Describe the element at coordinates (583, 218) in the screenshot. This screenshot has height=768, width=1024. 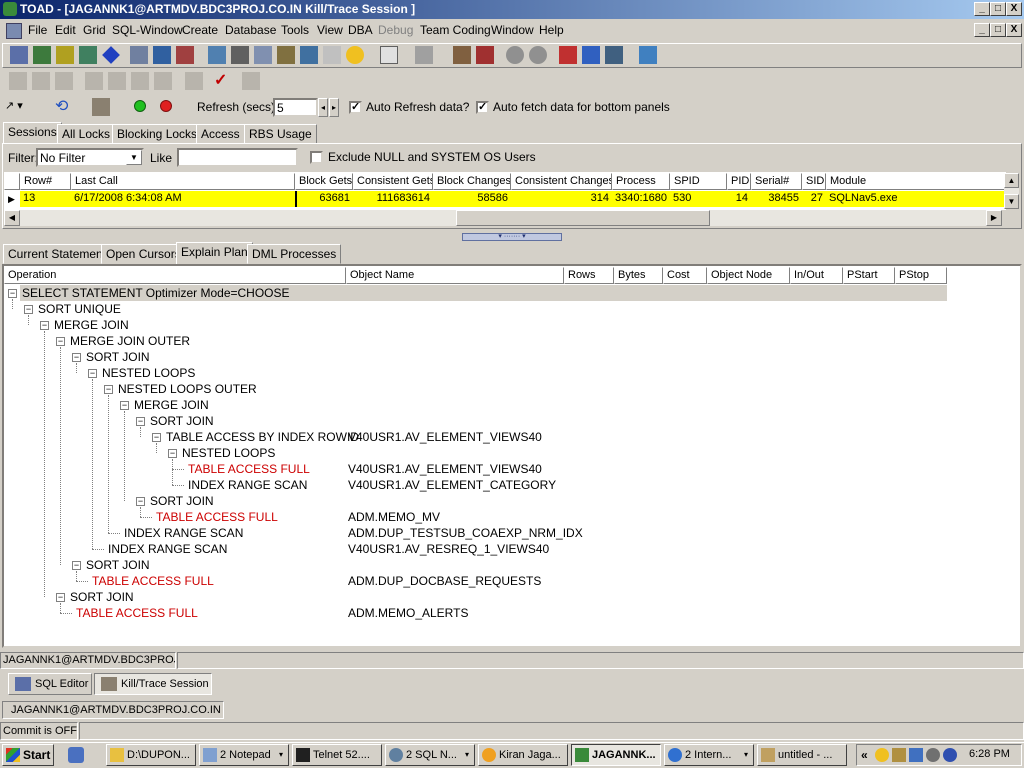
I see `scroll-thumb` at that location.